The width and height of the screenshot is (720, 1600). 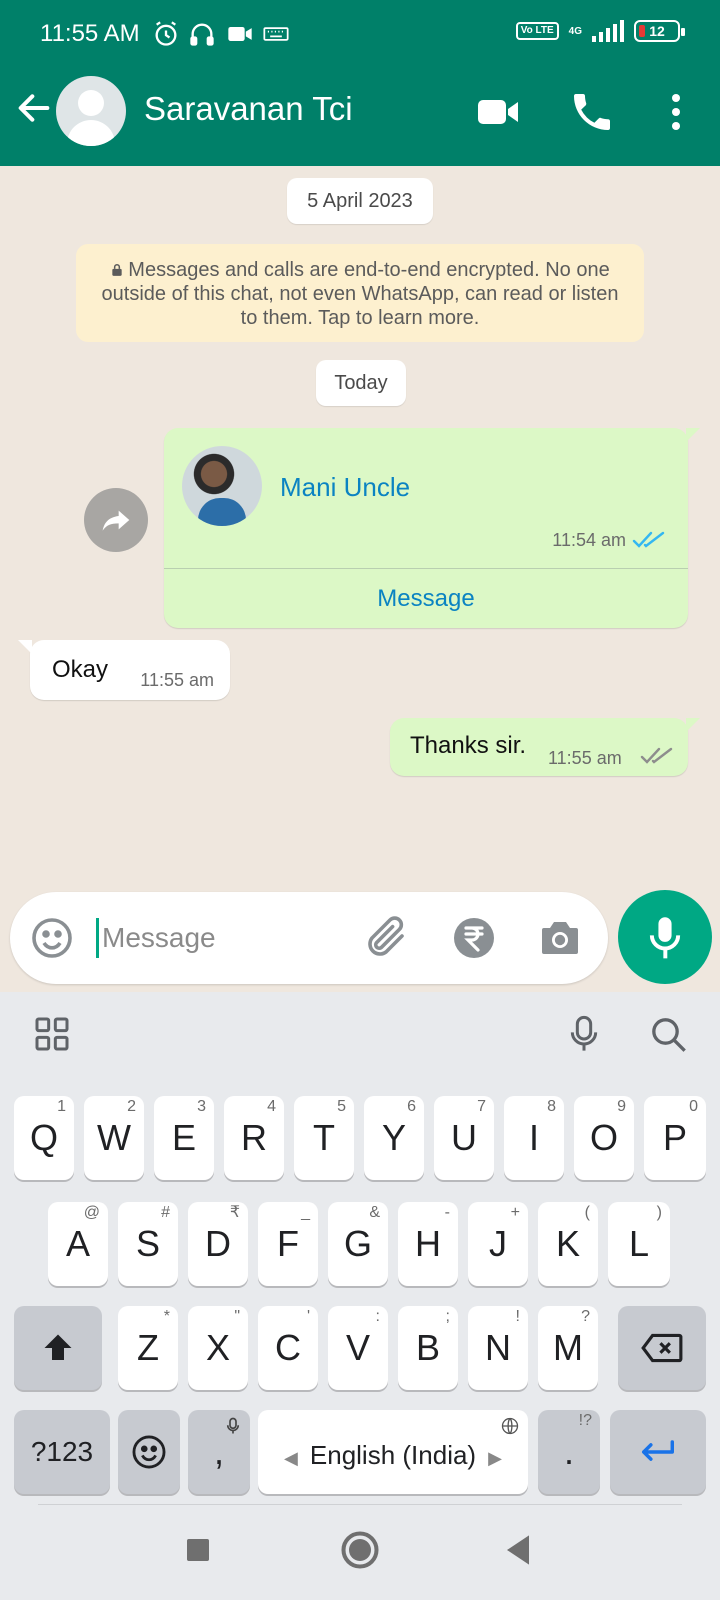 I want to click on key-p: 0P, so click(x=675, y=1138).